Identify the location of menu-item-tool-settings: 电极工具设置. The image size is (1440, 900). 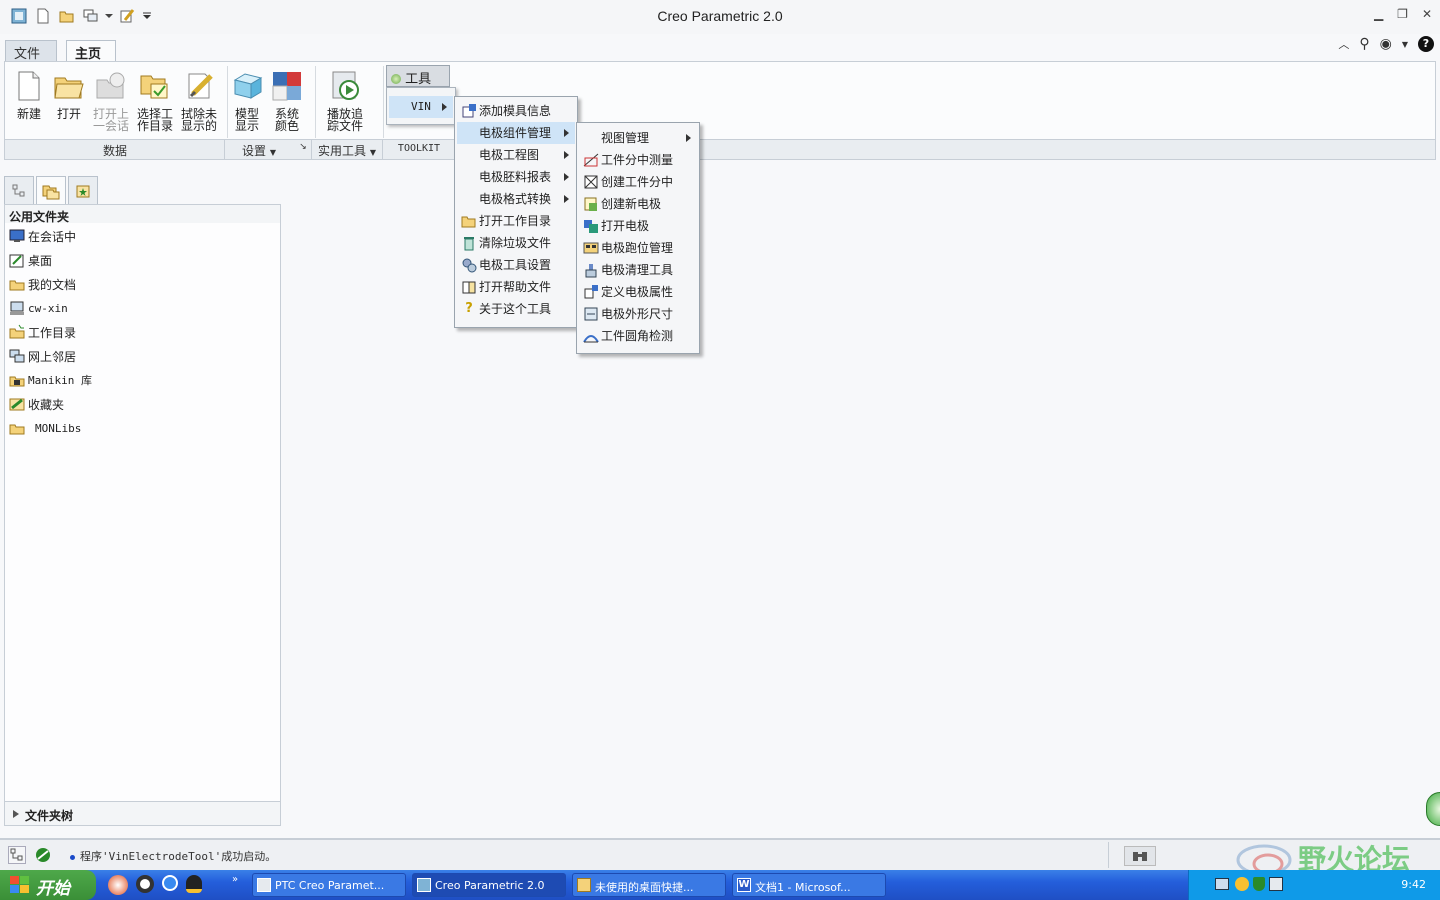
(516, 265).